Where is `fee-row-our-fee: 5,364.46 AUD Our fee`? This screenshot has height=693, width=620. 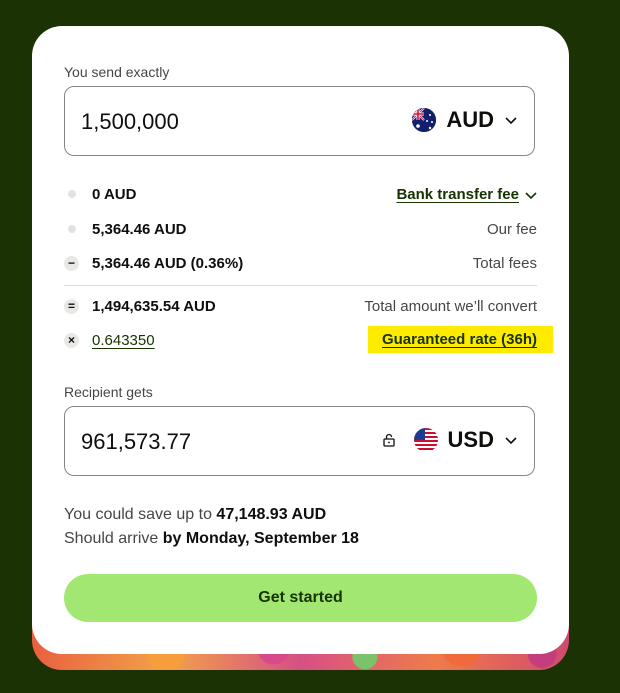 fee-row-our-fee: 5,364.46 AUD Our fee is located at coordinates (300, 230).